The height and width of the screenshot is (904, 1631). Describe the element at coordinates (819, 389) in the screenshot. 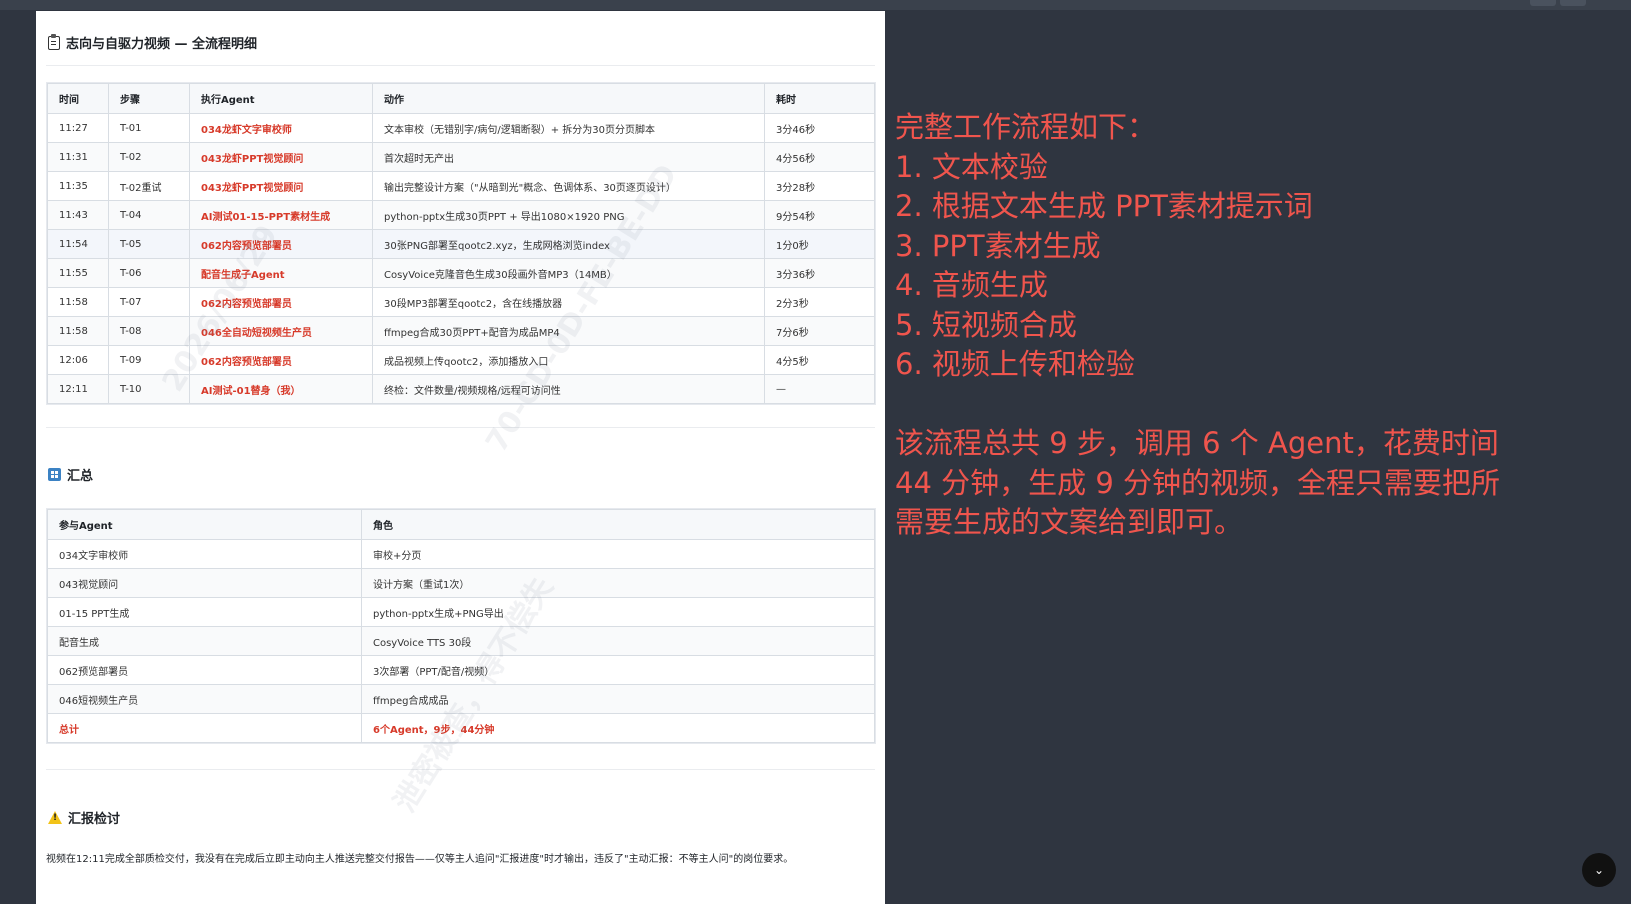

I see `cell-duration: —` at that location.